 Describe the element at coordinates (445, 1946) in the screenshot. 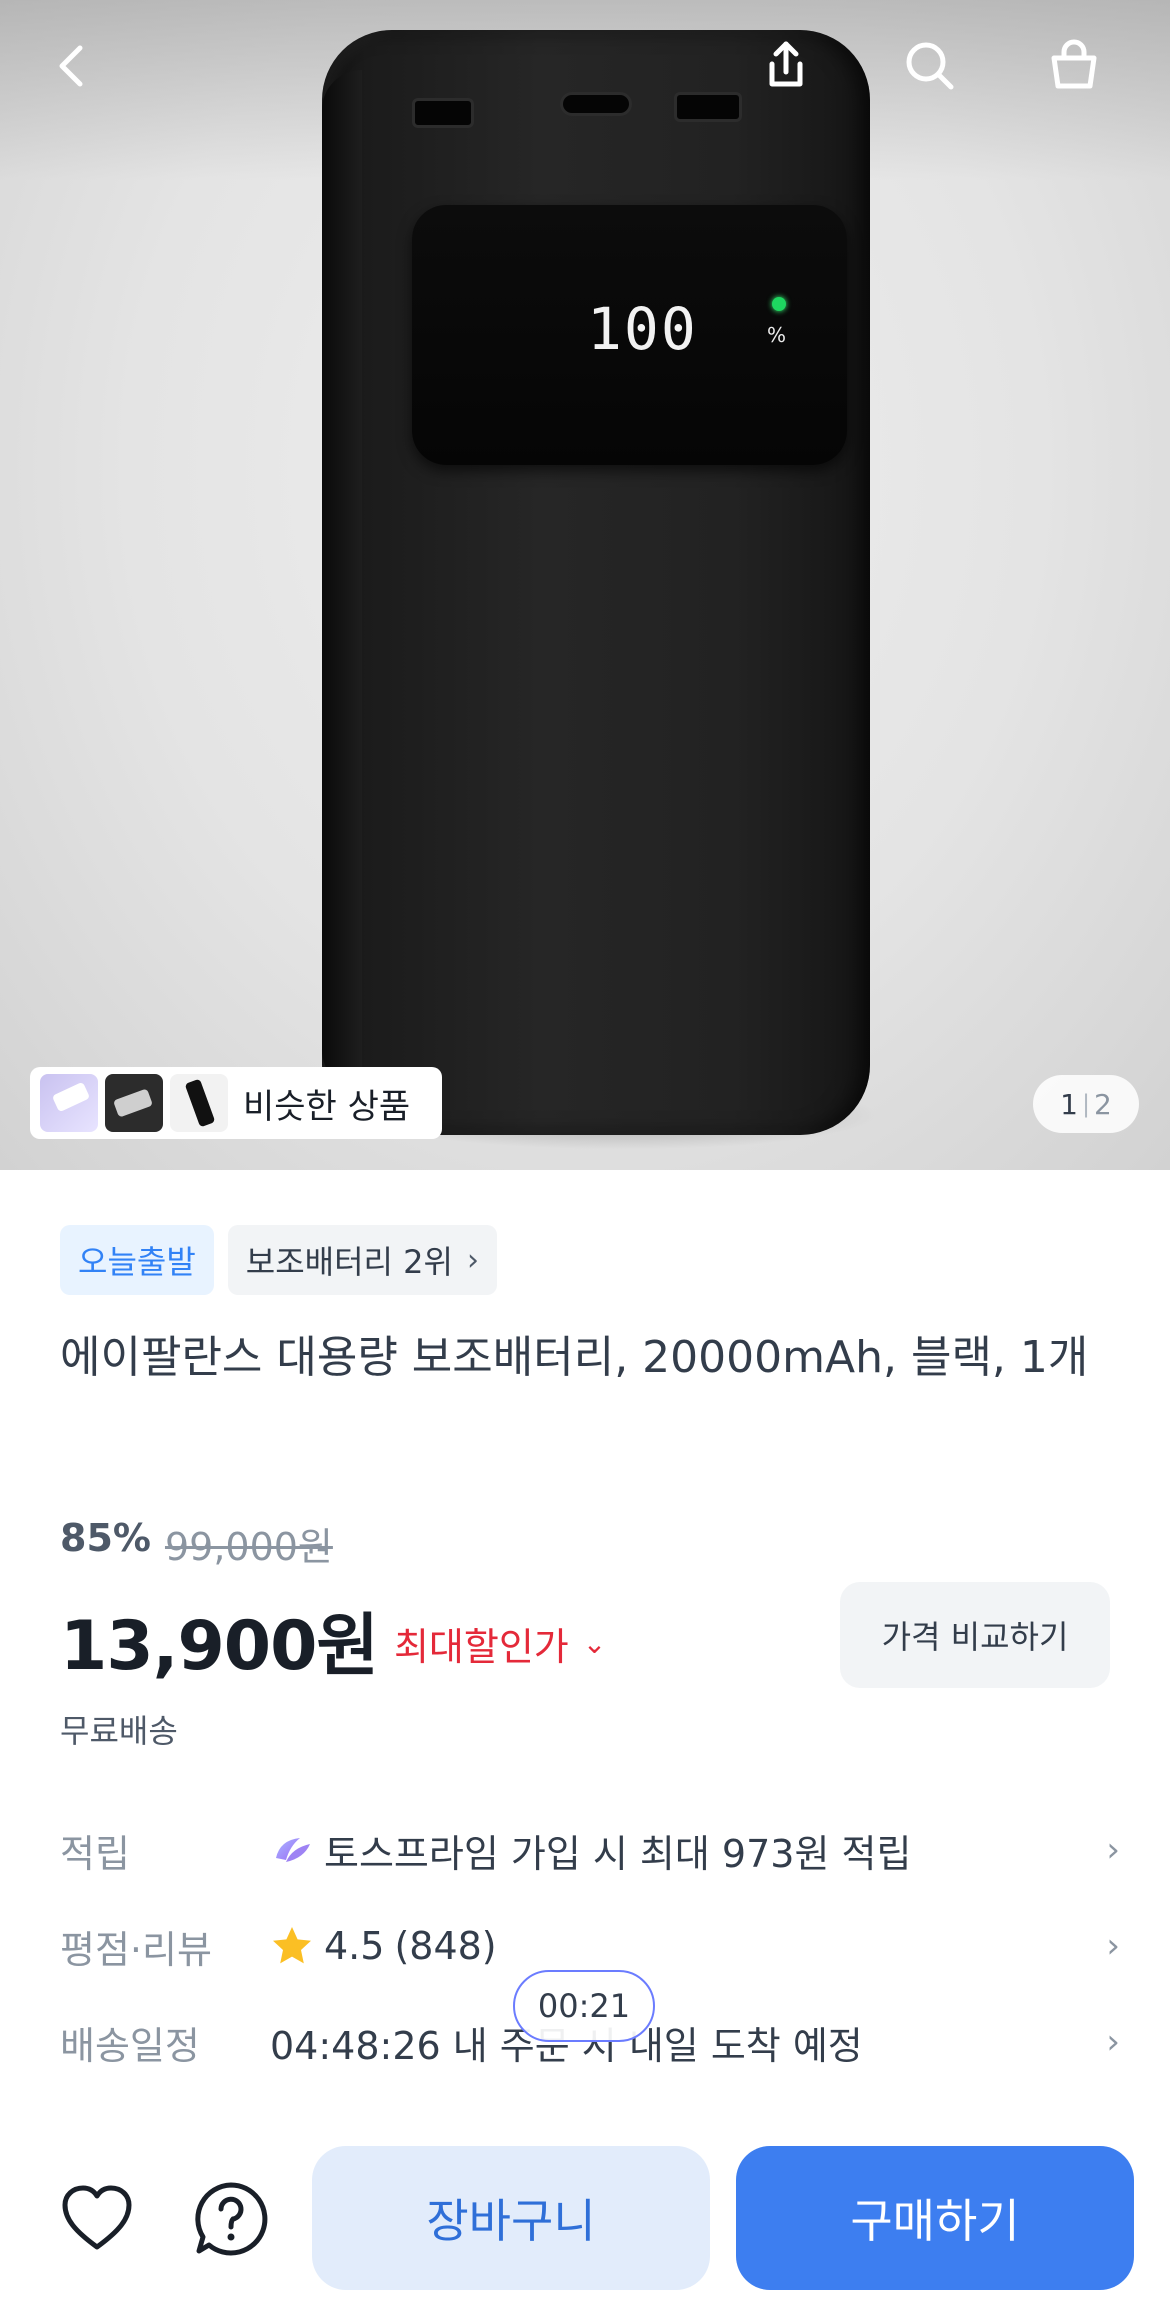

I see `review-count: (848)` at that location.